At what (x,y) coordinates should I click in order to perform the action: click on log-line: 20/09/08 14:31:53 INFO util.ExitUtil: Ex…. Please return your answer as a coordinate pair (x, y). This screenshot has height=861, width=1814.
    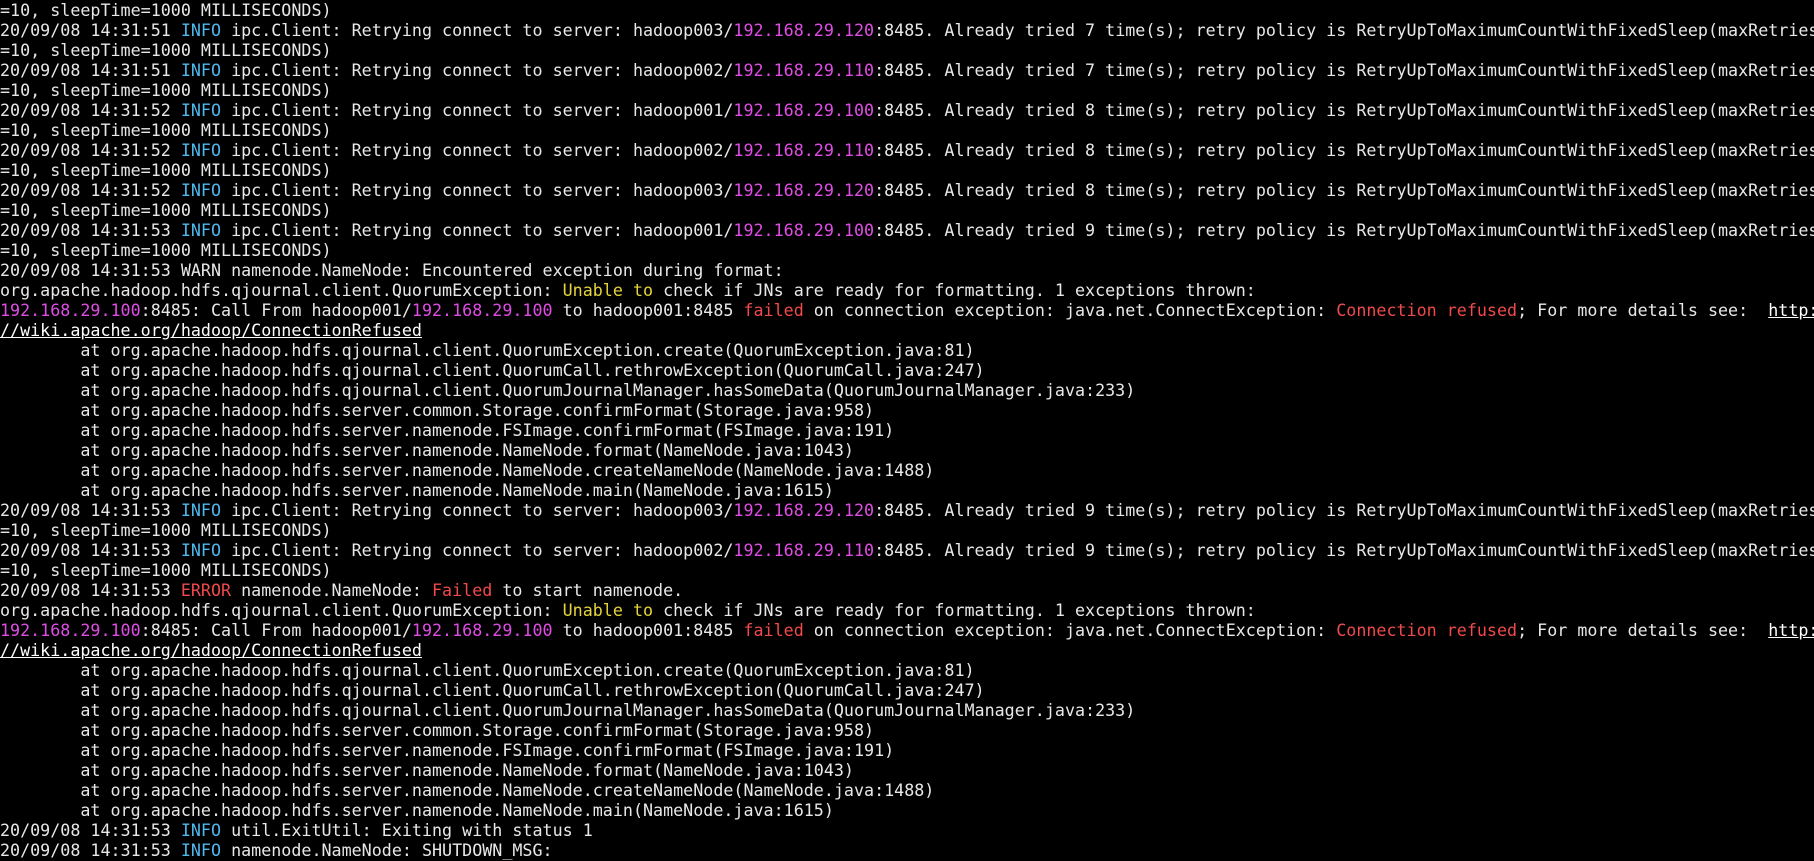
    Looking at the image, I should click on (907, 830).